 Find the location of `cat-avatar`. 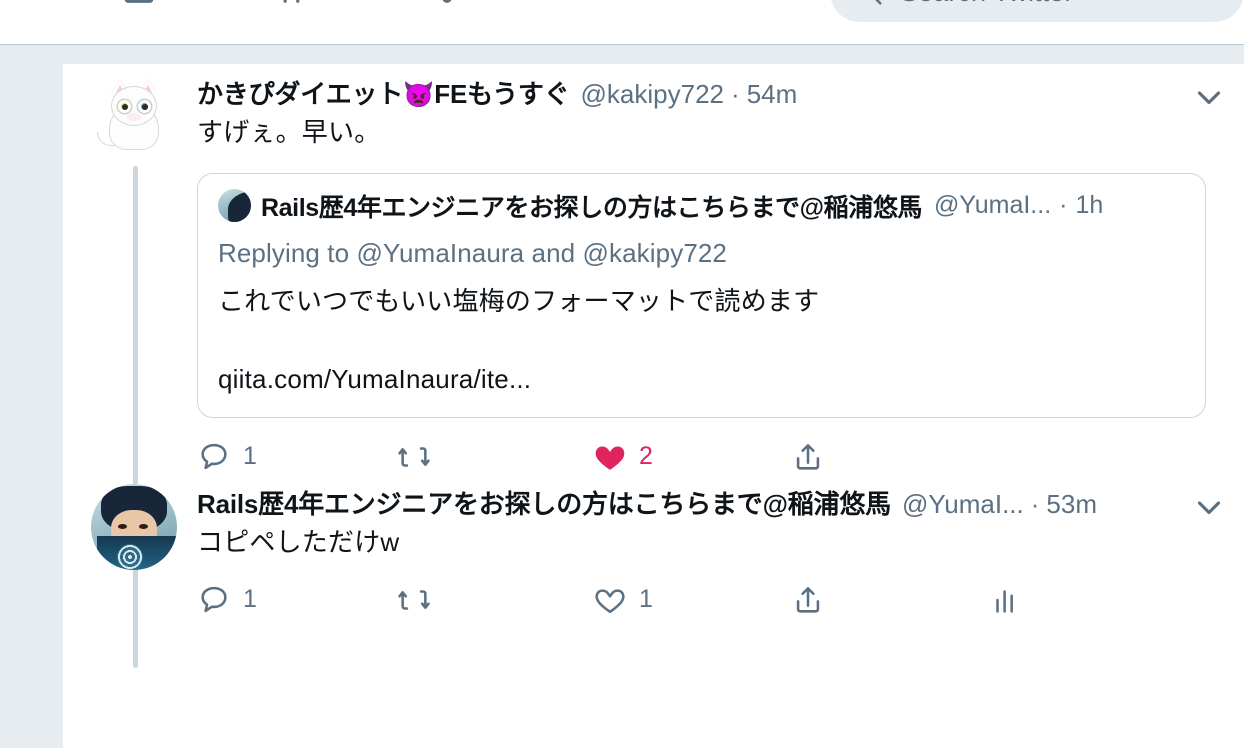

cat-avatar is located at coordinates (134, 117).